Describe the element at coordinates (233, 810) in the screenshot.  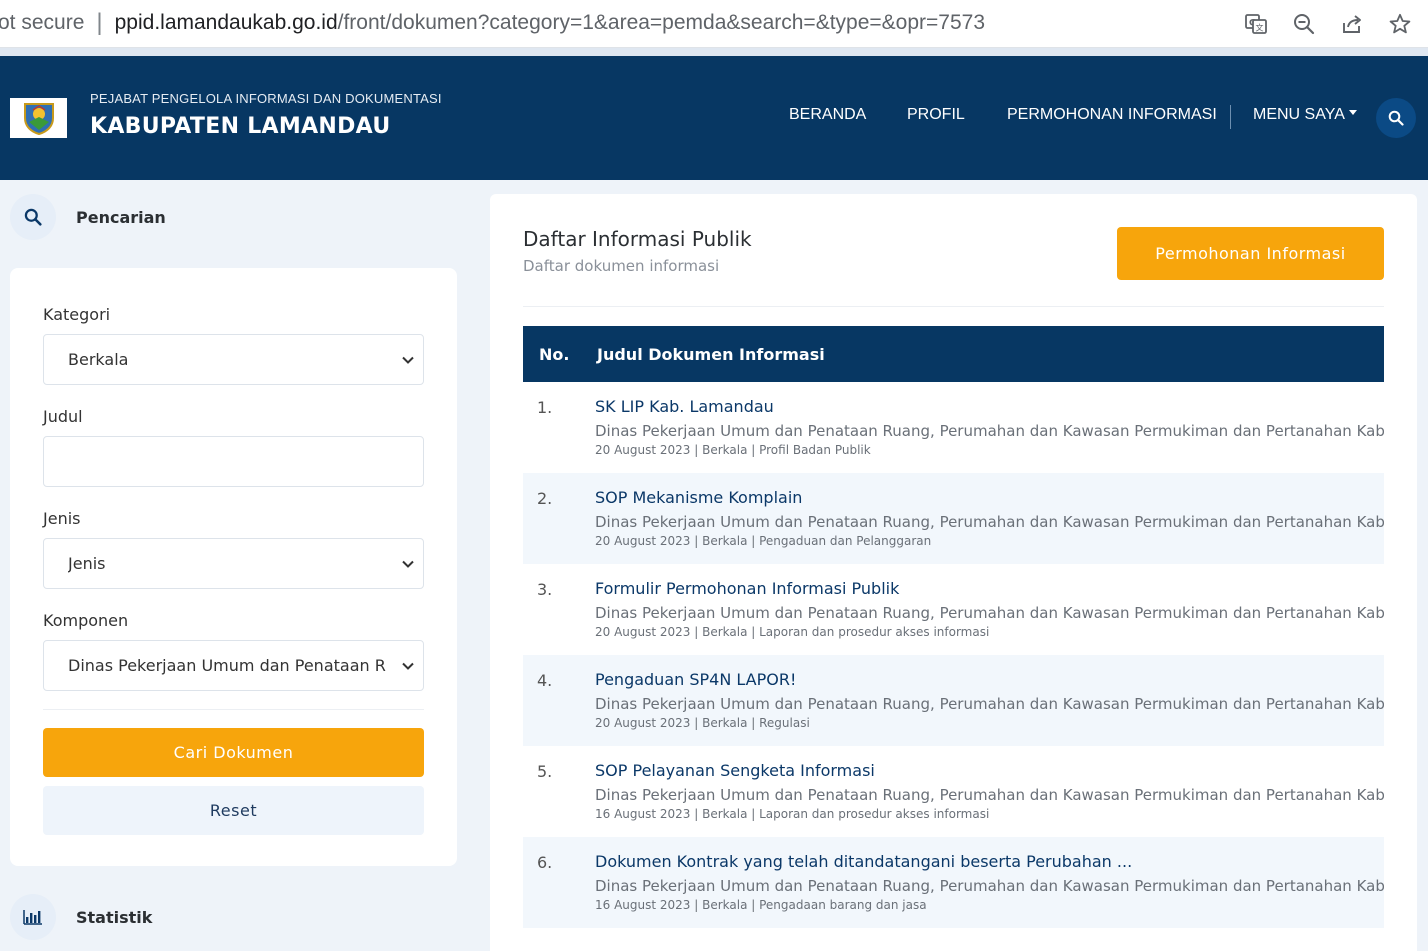
I see `reset-button: Reset` at that location.